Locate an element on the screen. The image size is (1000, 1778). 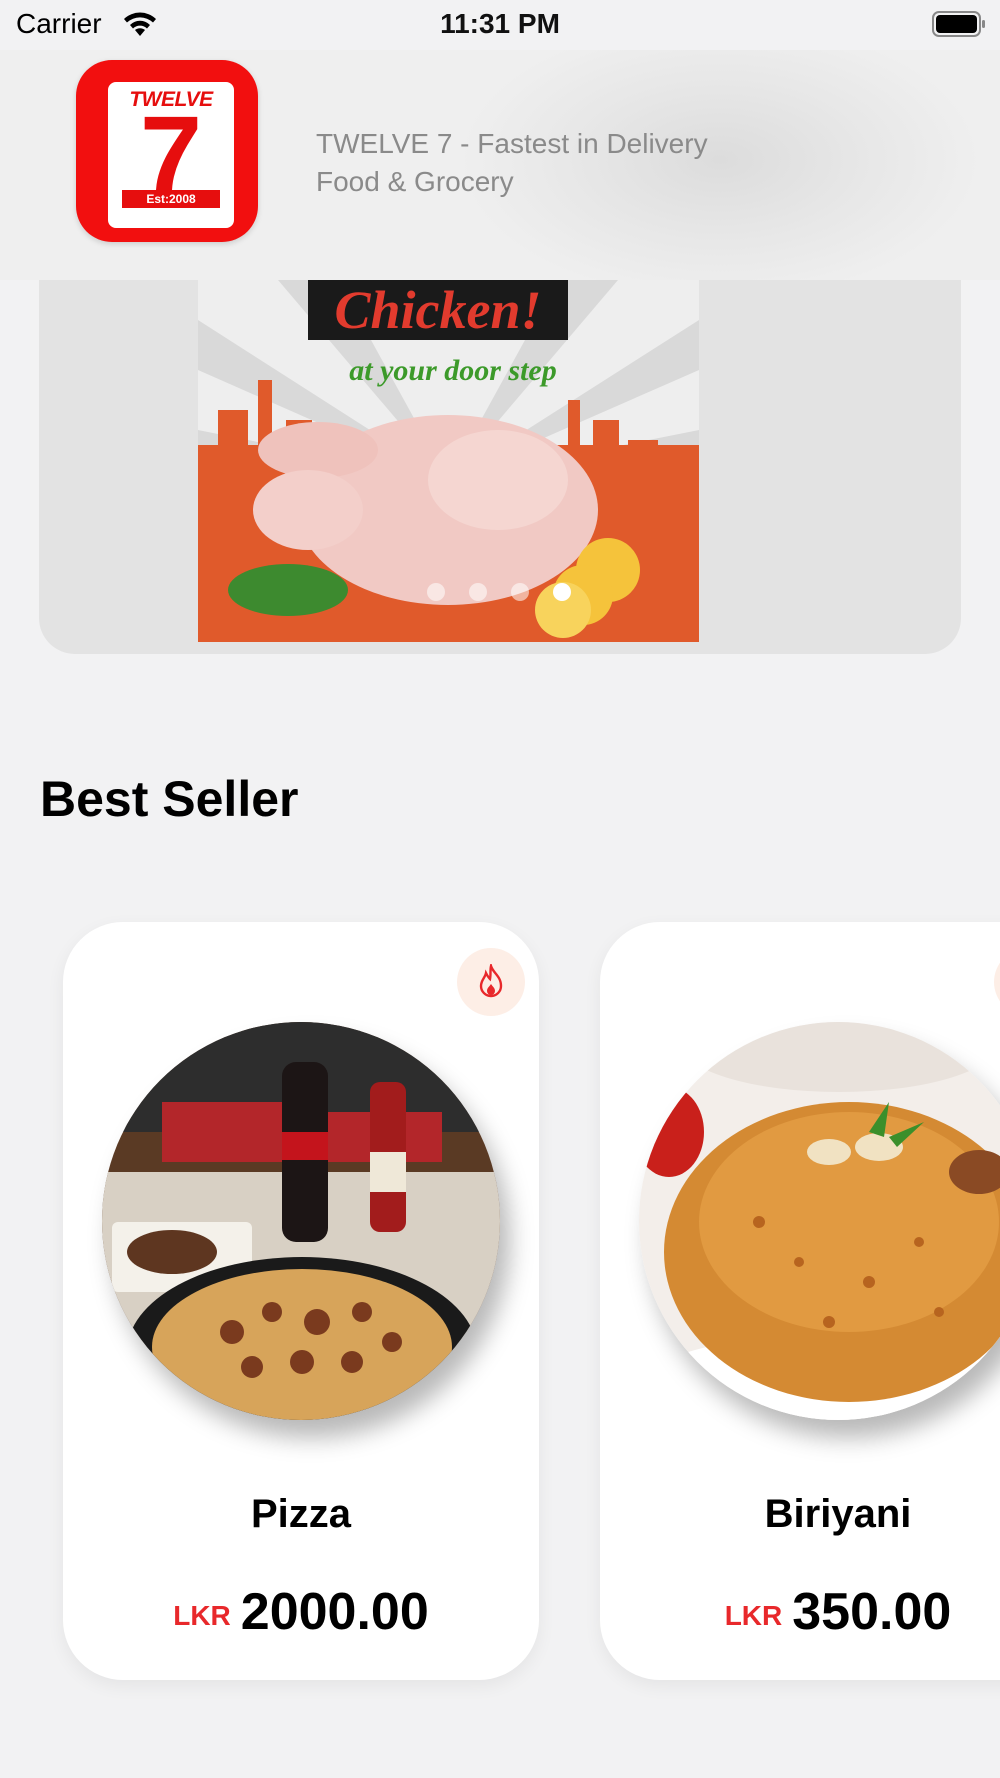
best-seller-title: Best Seller is located at coordinates (169, 799).